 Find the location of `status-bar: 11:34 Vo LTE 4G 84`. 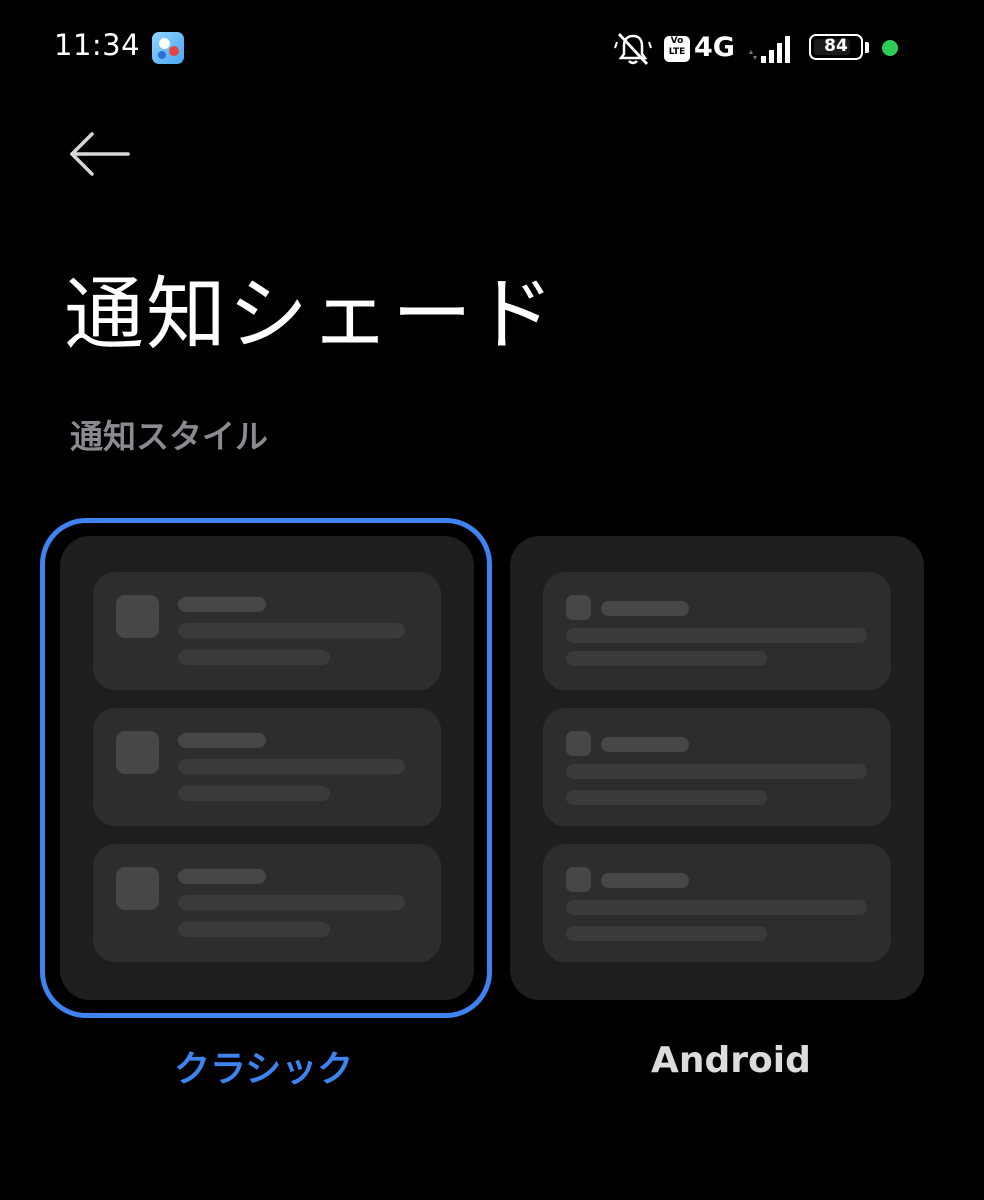

status-bar: 11:34 Vo LTE 4G 84 is located at coordinates (492, 50).